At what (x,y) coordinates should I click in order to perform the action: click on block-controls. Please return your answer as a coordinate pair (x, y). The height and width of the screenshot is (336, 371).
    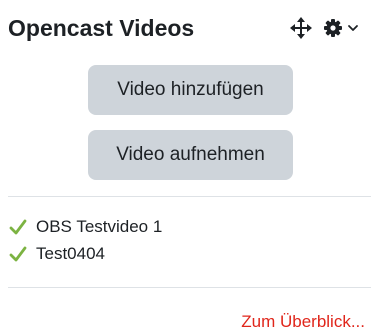
    Looking at the image, I should click on (324, 28).